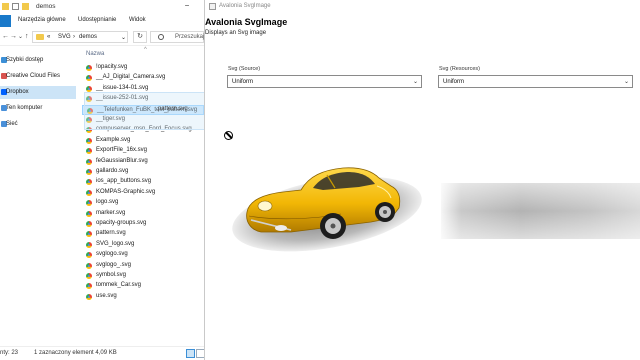 Image resolution: width=640 pixels, height=360 pixels. Describe the element at coordinates (540, 211) in the screenshot. I see `blurred-svg-image` at that location.